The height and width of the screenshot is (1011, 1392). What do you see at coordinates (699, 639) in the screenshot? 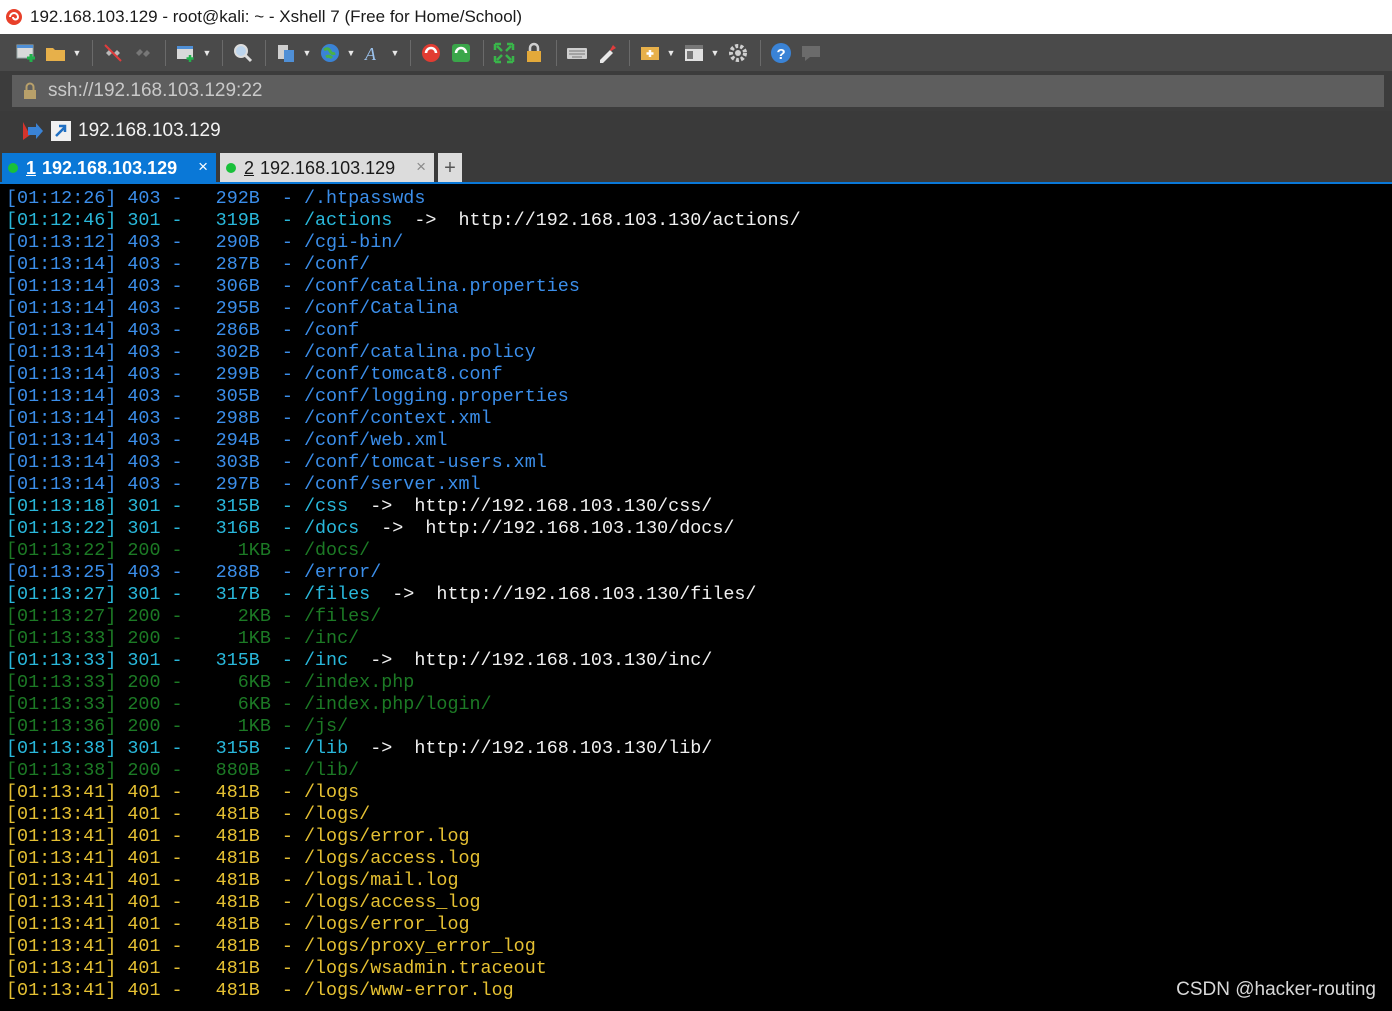
I see `terminal-line: [01:13:33] 200 - 1KB - /inc/` at bounding box center [699, 639].